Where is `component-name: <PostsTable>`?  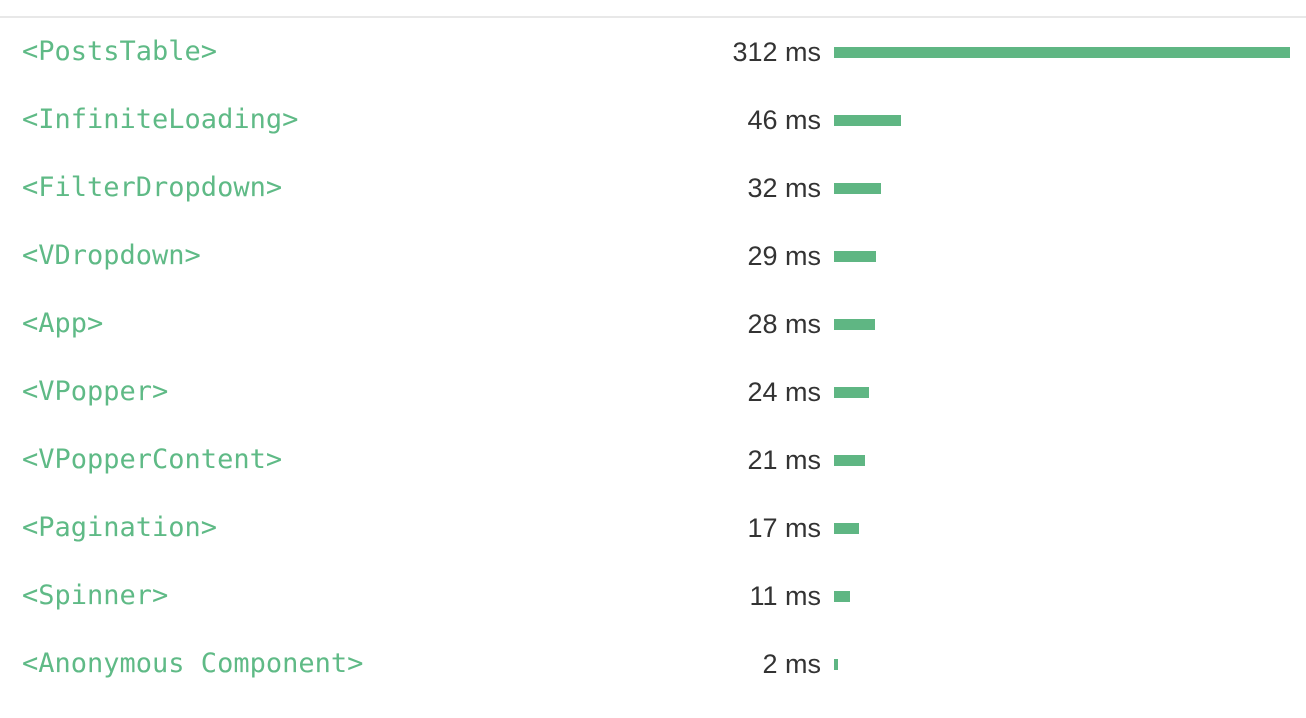
component-name: <PostsTable> is located at coordinates (120, 51).